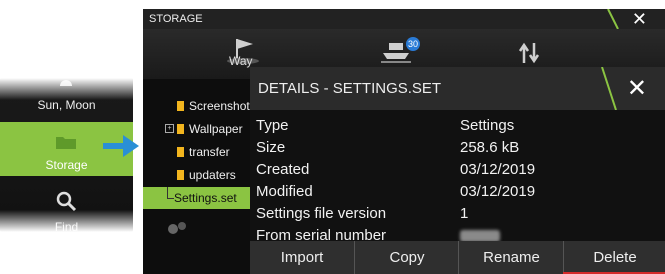  What do you see at coordinates (169, 128) in the screenshot?
I see `expand-icon: +` at bounding box center [169, 128].